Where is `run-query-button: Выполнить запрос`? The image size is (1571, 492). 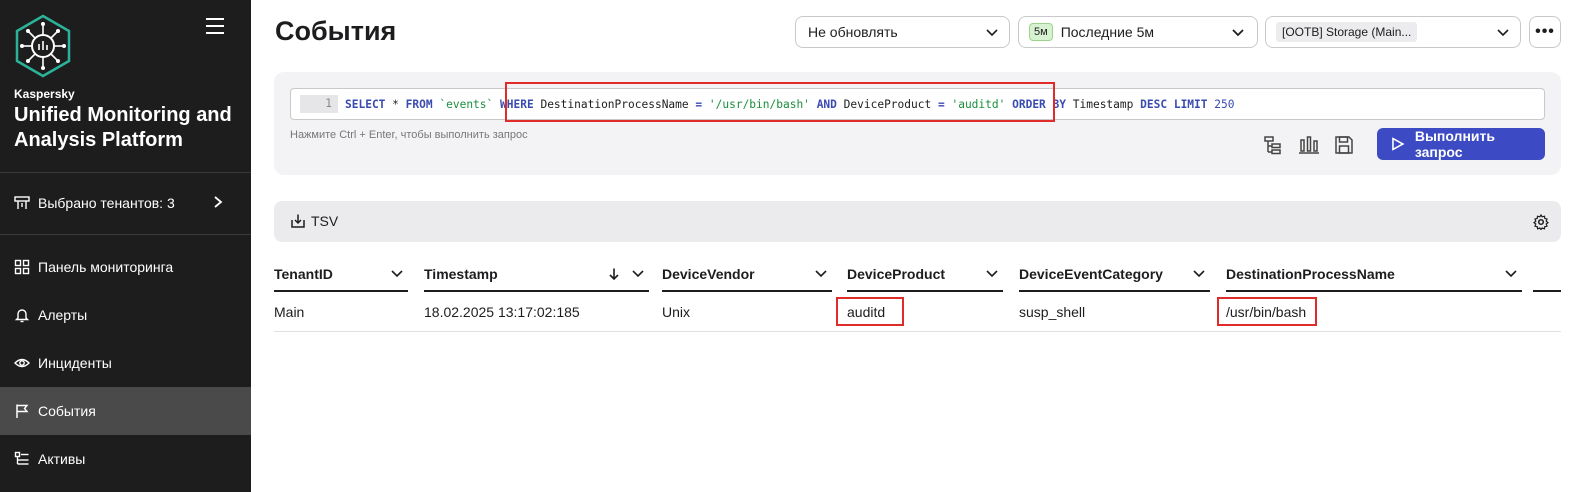 run-query-button: Выполнить запрос is located at coordinates (1461, 144).